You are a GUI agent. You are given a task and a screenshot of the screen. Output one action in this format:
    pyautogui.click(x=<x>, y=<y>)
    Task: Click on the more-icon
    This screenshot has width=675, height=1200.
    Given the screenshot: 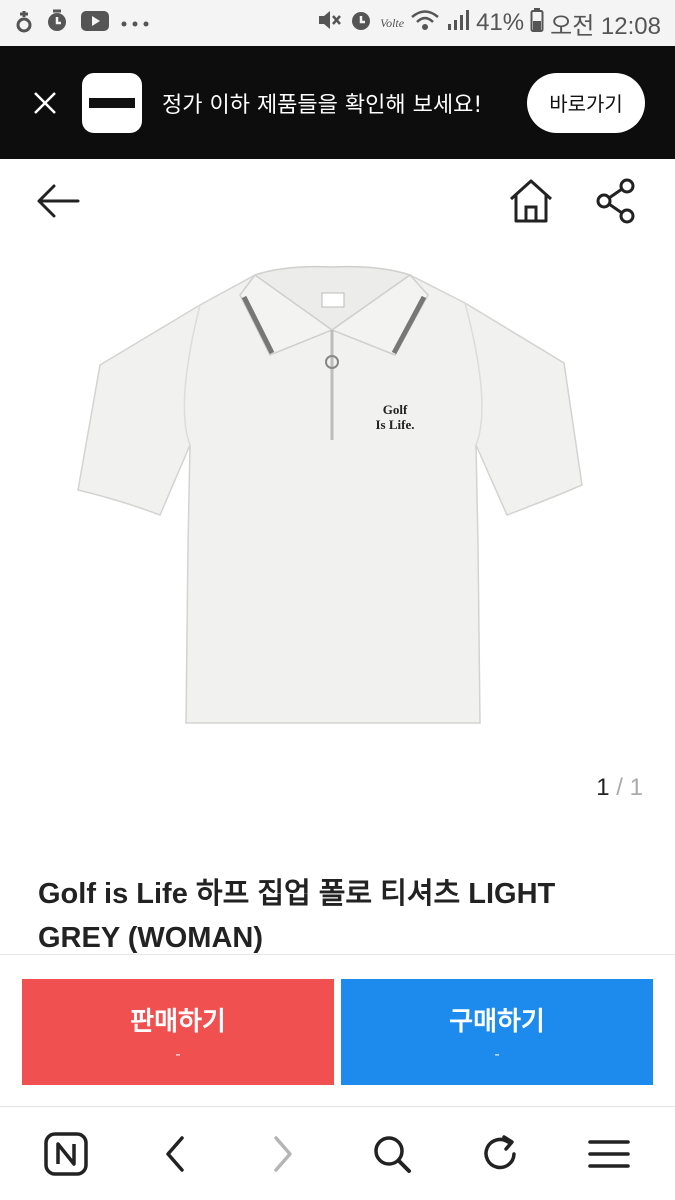 What is the action you would take?
    pyautogui.click(x=135, y=23)
    